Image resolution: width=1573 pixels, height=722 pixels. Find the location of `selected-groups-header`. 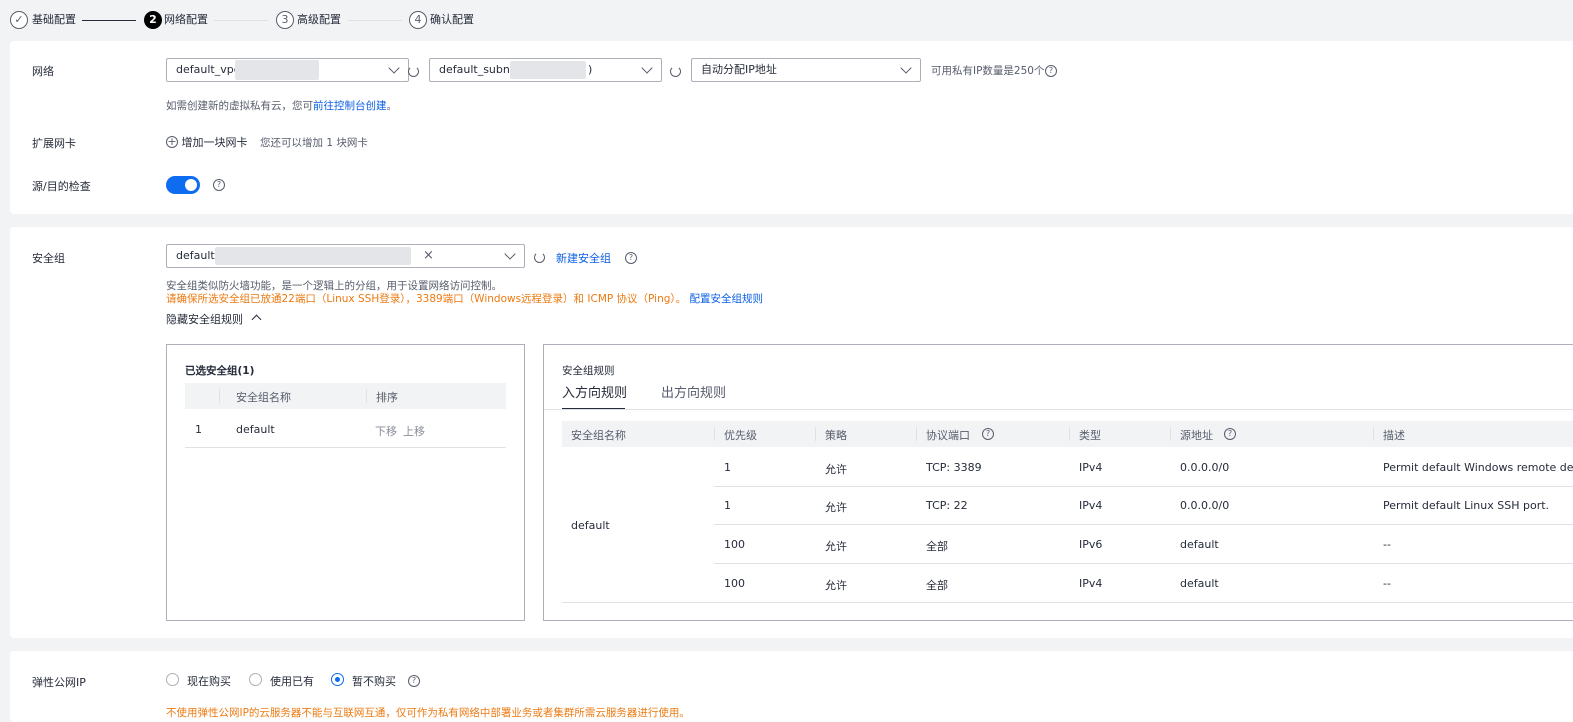

selected-groups-header is located at coordinates (345, 396).